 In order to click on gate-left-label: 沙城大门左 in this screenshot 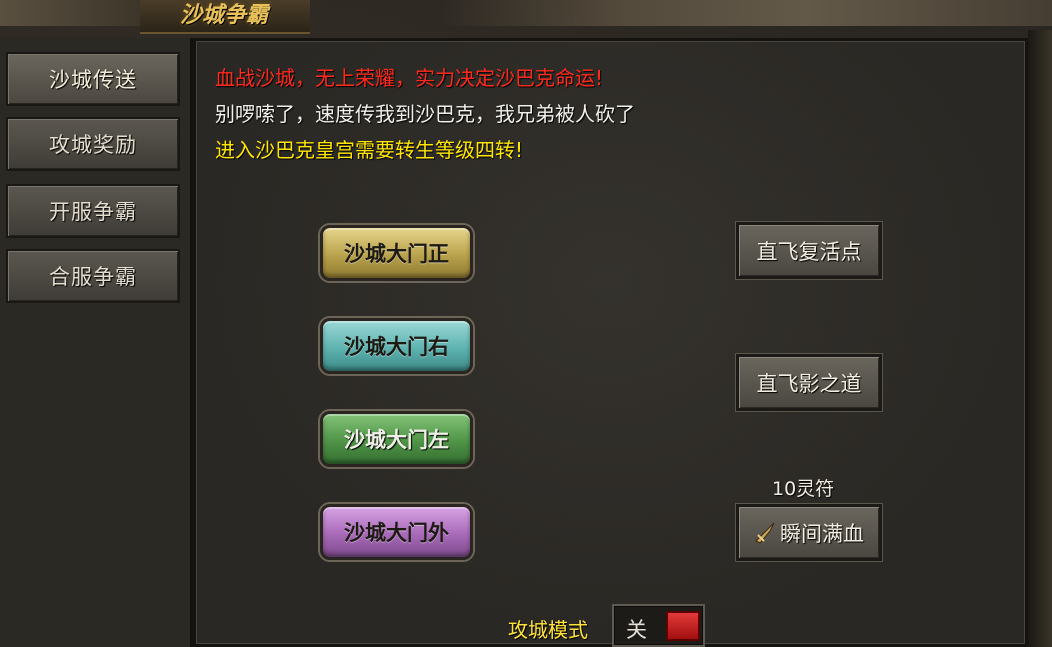, I will do `click(396, 440)`.